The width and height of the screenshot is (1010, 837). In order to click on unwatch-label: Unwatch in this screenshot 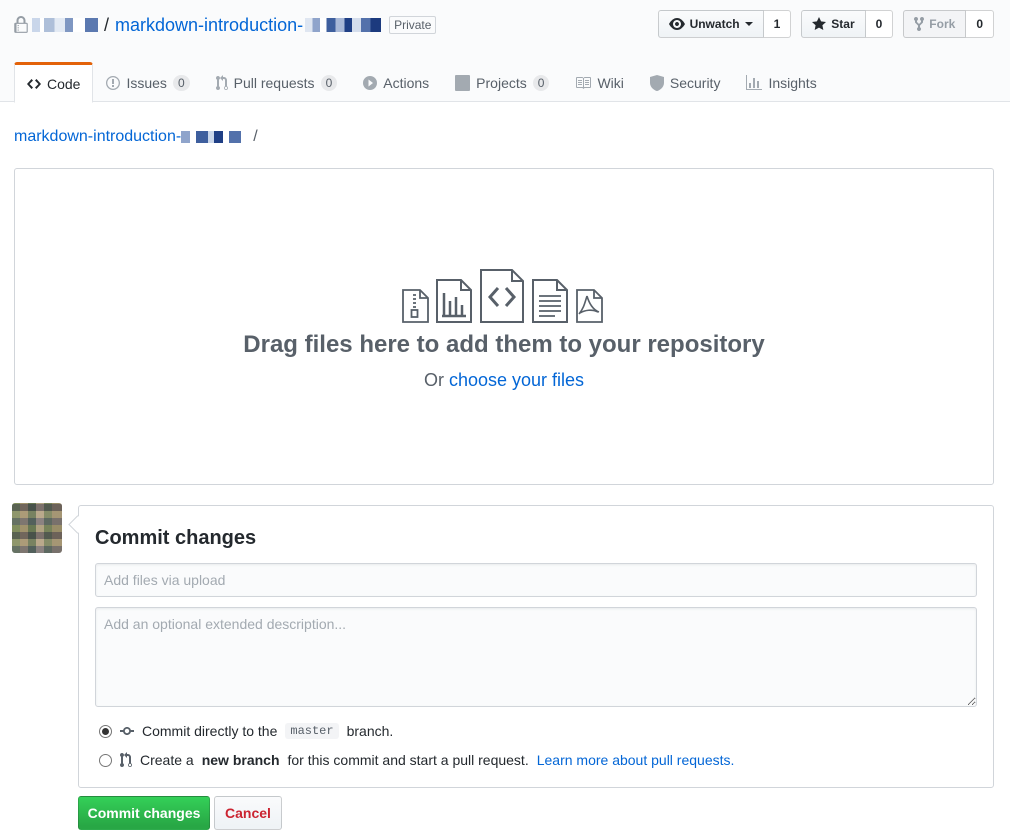, I will do `click(714, 24)`.